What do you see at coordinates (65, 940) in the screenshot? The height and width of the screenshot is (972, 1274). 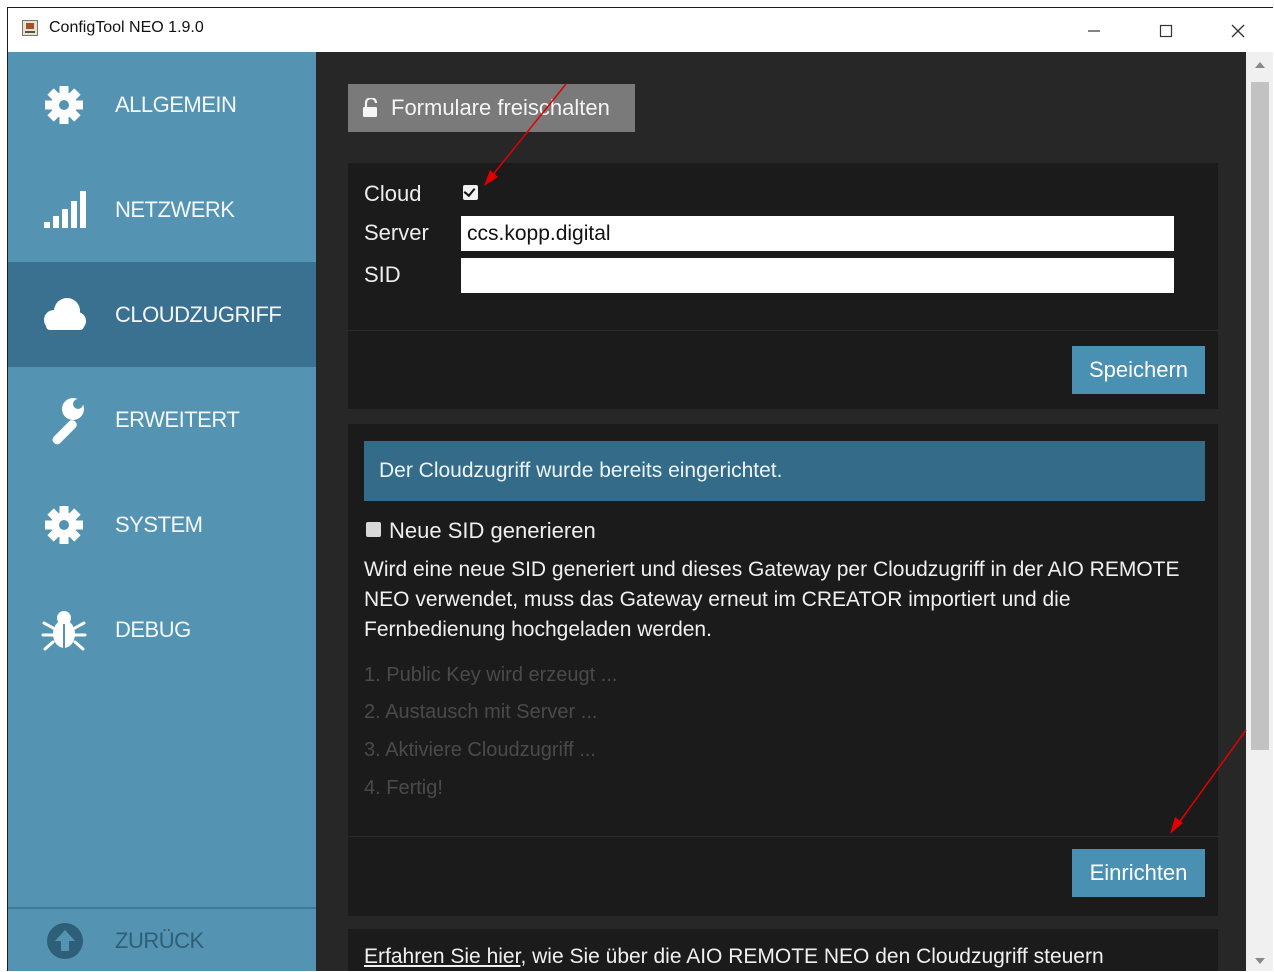 I see `arrow-up-circle-icon` at bounding box center [65, 940].